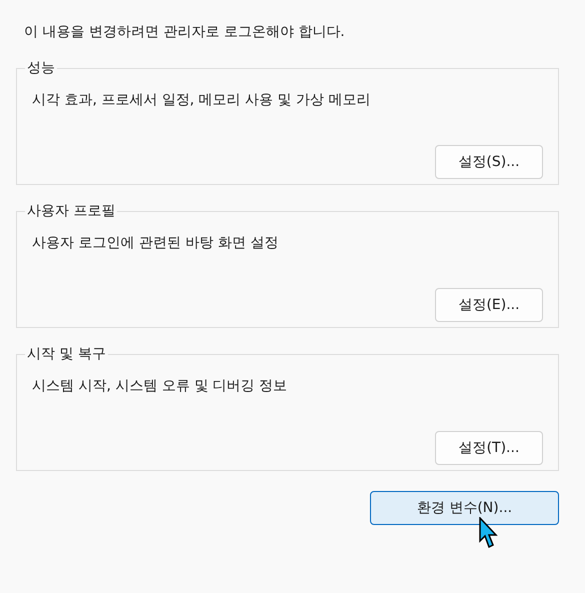  I want to click on group-title: 시작 및 복구, so click(66, 354).